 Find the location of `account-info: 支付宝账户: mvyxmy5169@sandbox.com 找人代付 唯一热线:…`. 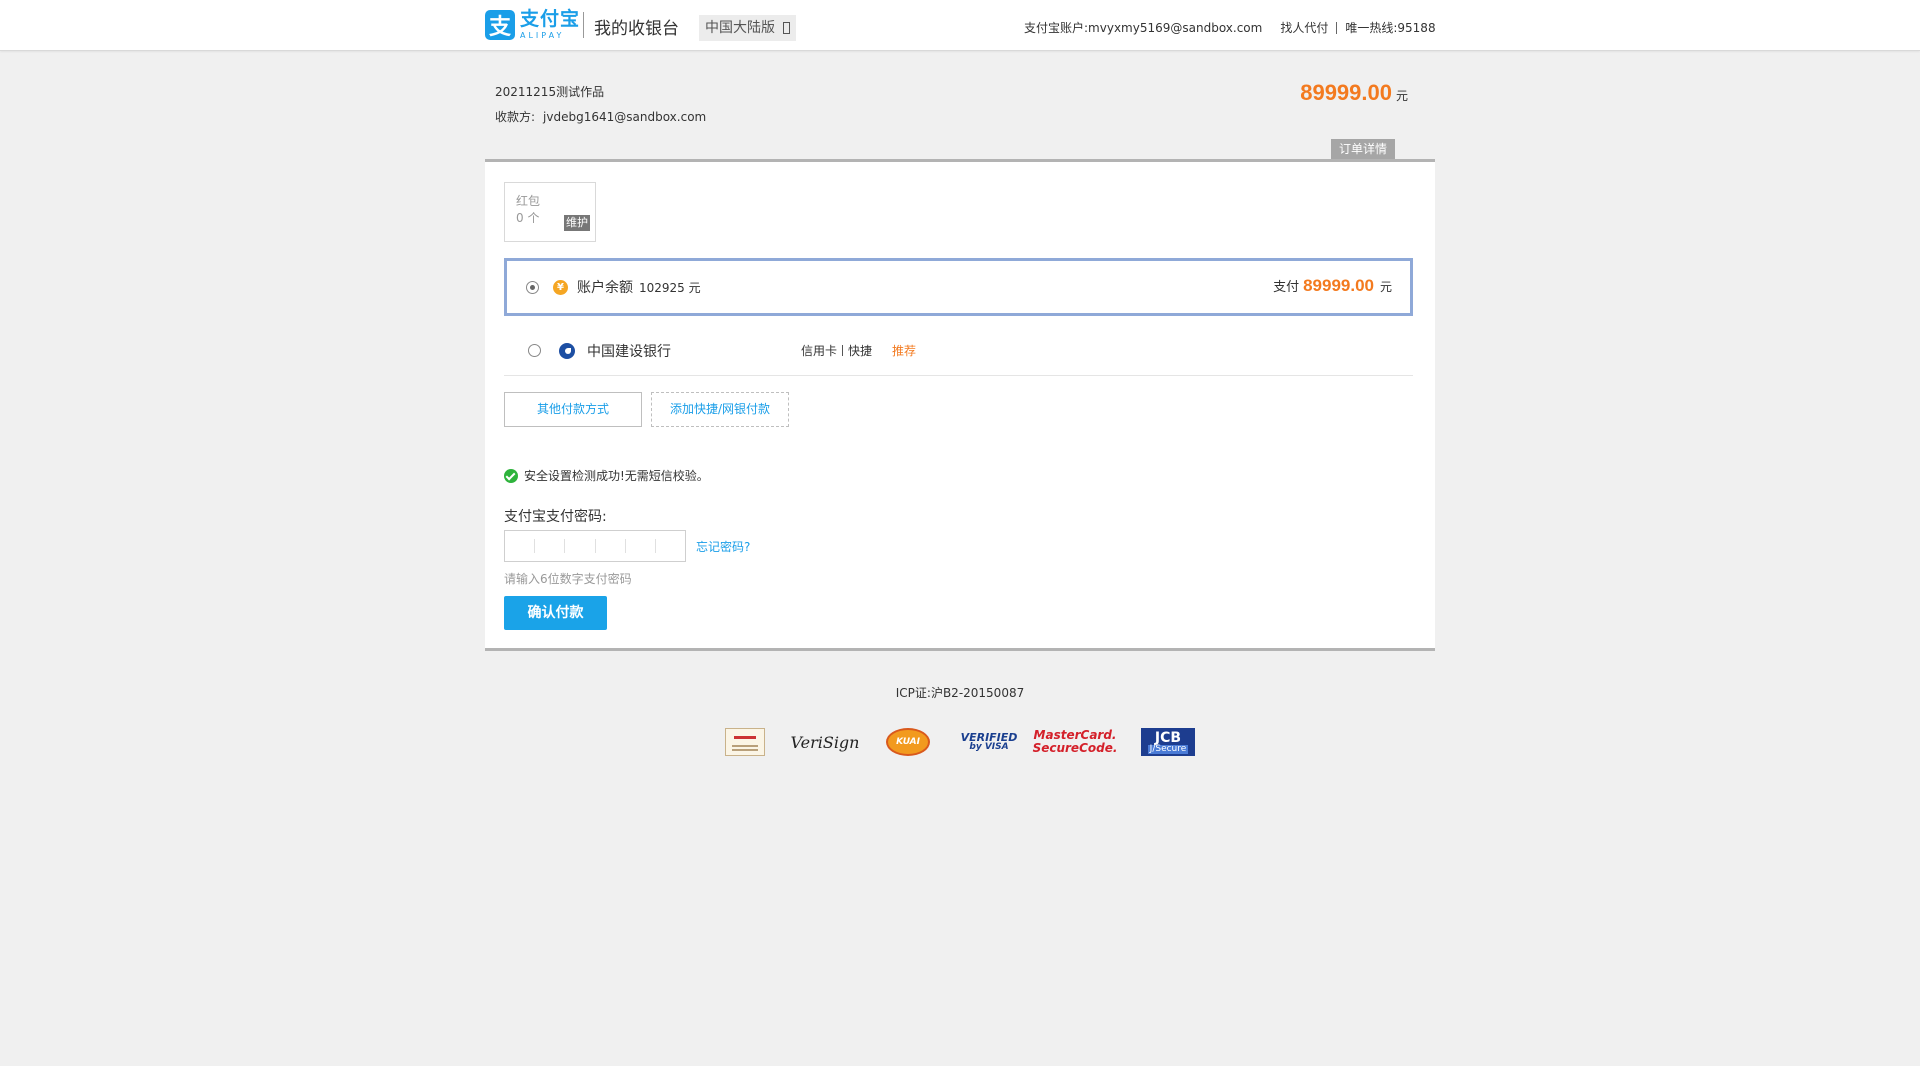

account-info: 支付宝账户: mvyxmy5169@sandbox.com 找人代付 唯一热线:… is located at coordinates (1230, 27).